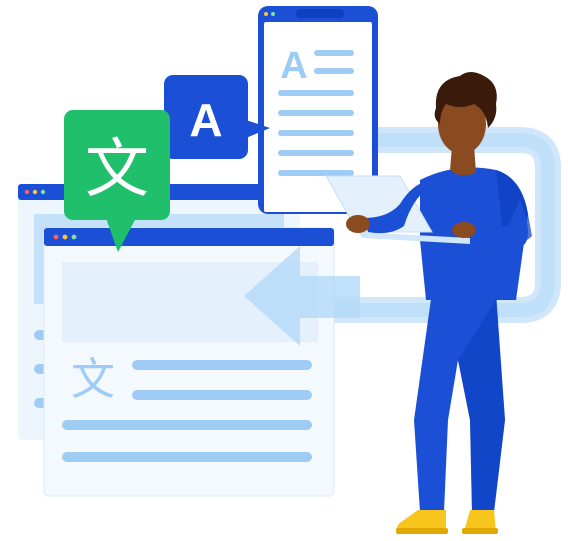  Describe the element at coordinates (293, 66) in the screenshot. I see `doc-letter: A` at that location.